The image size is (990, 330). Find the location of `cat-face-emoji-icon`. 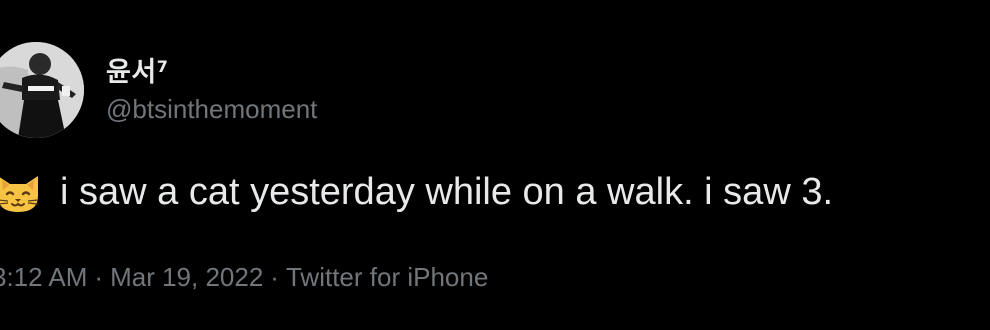

cat-face-emoji-icon is located at coordinates (21, 192).